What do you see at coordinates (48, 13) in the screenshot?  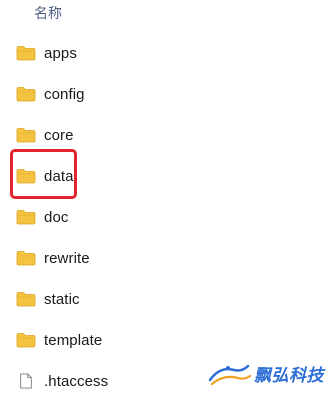 I see `name-column-header: 名称` at bounding box center [48, 13].